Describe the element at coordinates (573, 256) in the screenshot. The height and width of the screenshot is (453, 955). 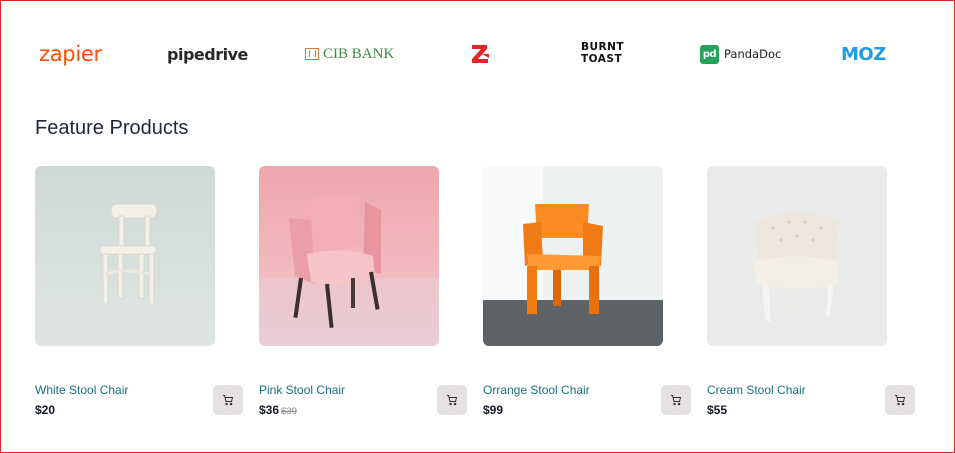
I see `product-image-orange-chair` at that location.